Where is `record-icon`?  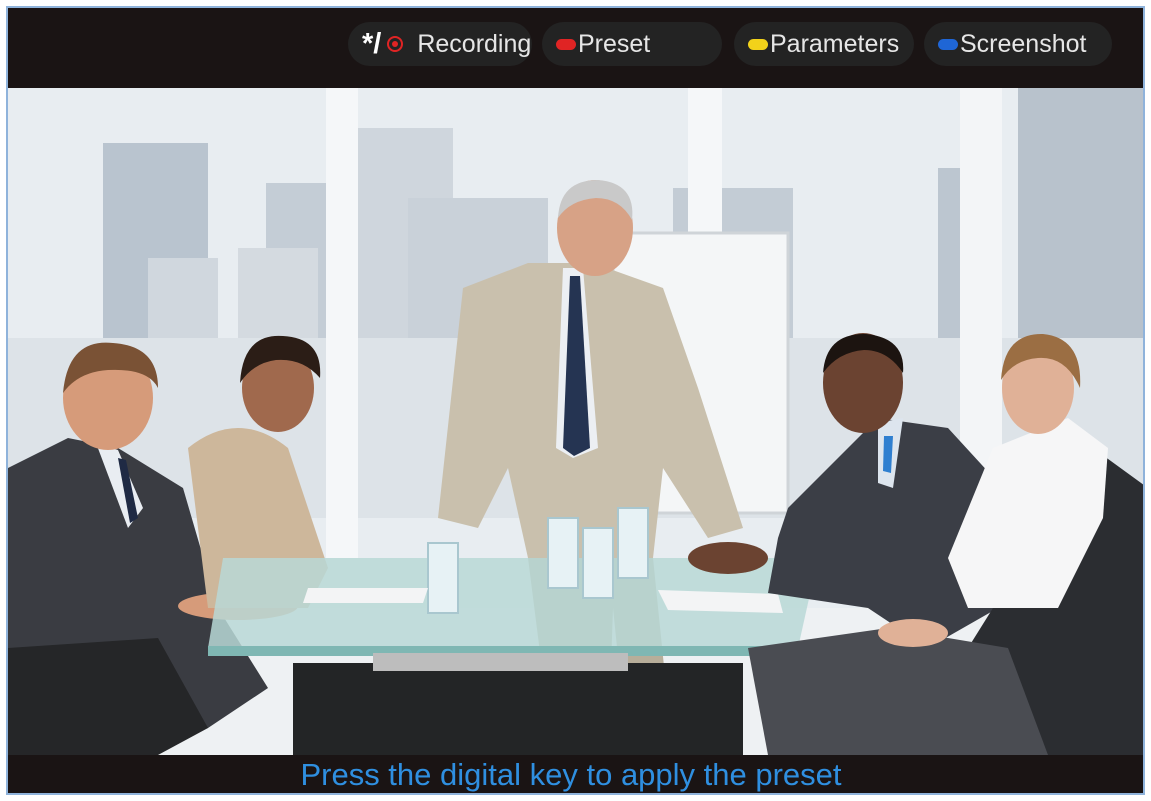
record-icon is located at coordinates (395, 44).